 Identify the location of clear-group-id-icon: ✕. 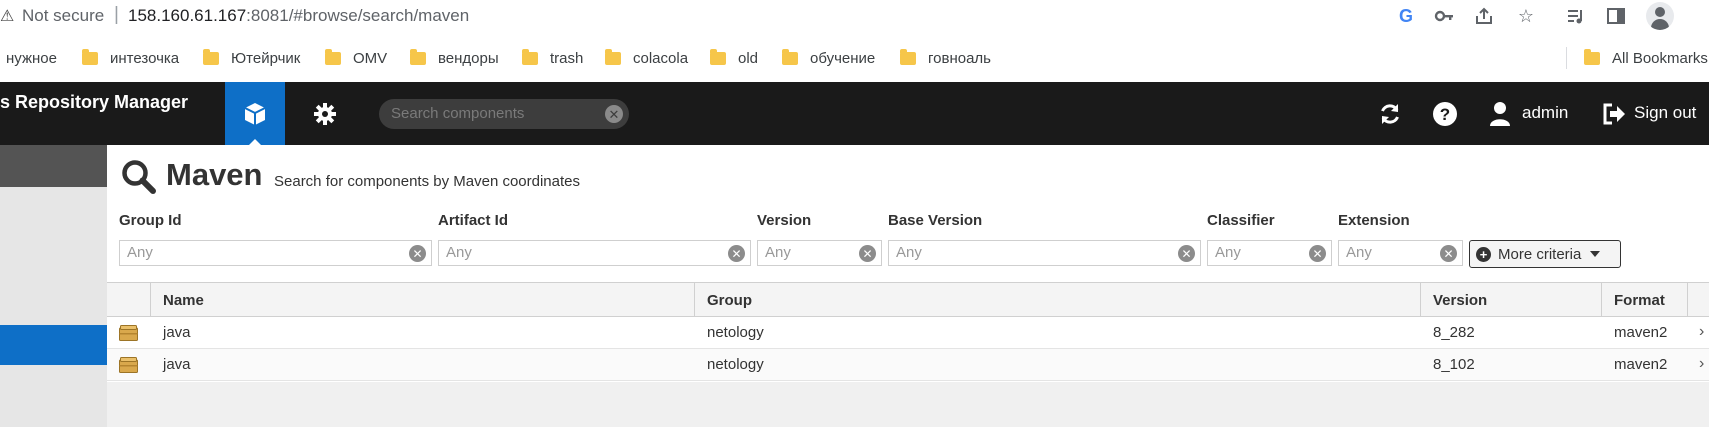
(417, 253).